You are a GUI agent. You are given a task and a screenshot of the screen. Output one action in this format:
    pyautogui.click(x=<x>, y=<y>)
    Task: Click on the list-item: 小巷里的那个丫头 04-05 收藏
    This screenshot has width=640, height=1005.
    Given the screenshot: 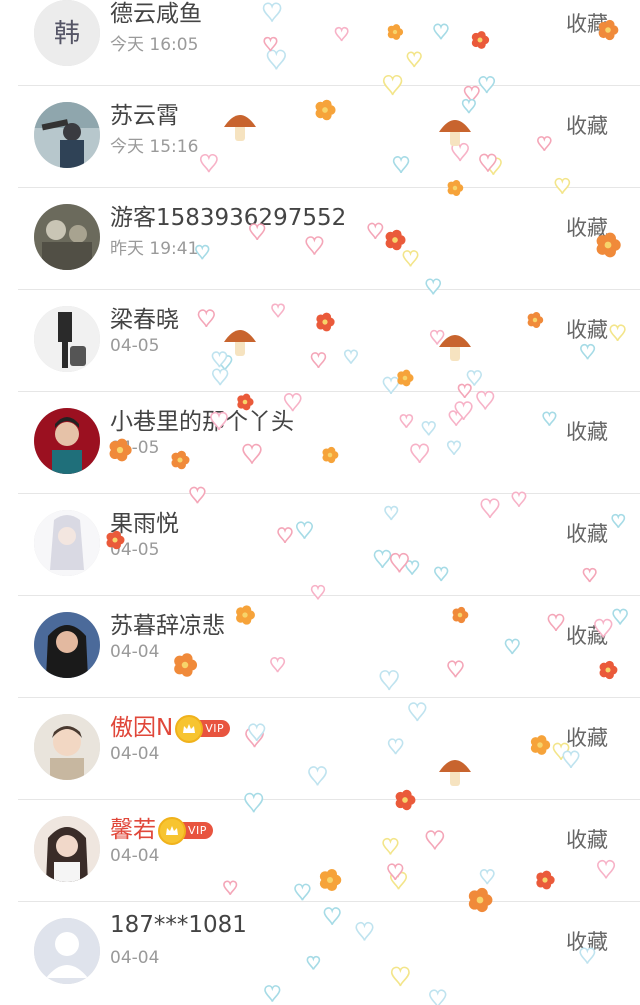 What is the action you would take?
    pyautogui.click(x=320, y=443)
    